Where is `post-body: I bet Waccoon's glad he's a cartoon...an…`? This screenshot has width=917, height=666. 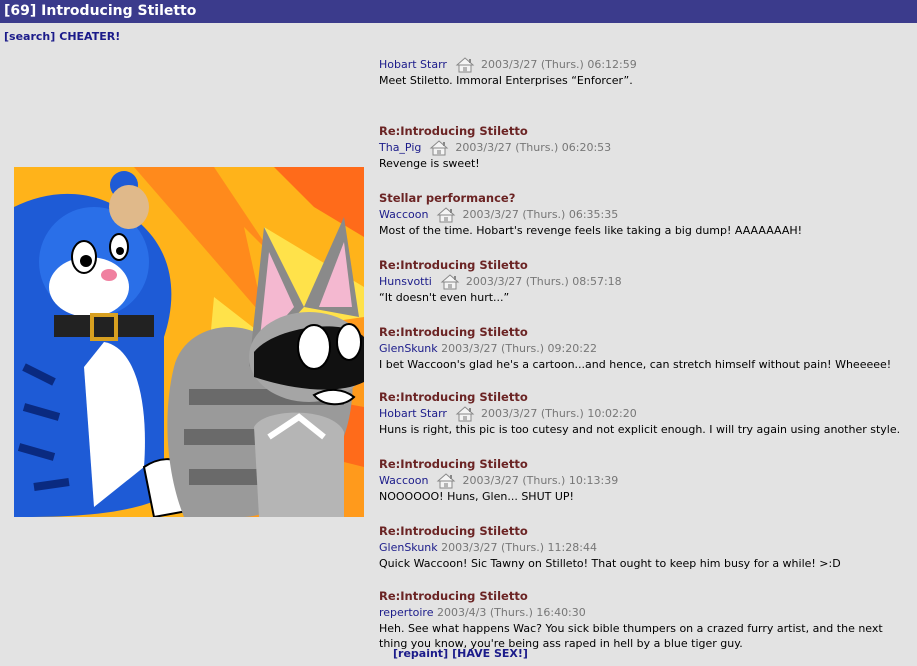 post-body: I bet Waccoon's glad he's a cartoon...an… is located at coordinates (635, 364).